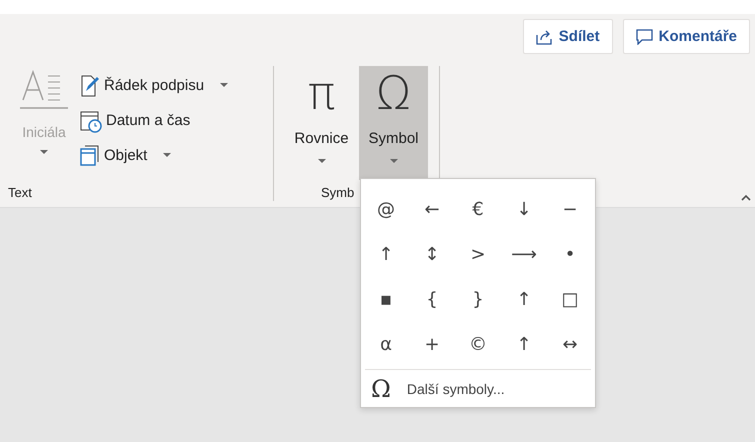 This screenshot has height=442, width=755. I want to click on drop-cap-icon, so click(44, 89).